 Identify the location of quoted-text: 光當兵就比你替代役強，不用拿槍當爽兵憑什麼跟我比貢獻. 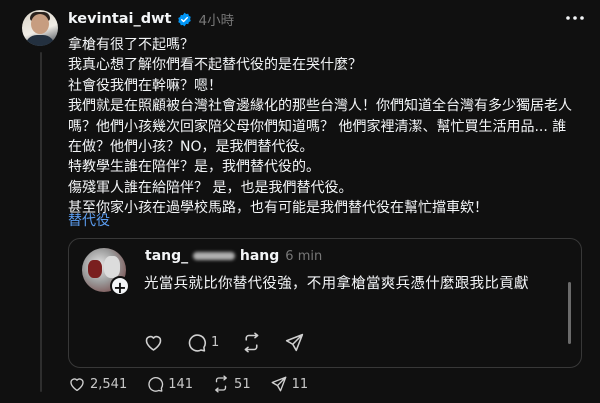
(336, 284).